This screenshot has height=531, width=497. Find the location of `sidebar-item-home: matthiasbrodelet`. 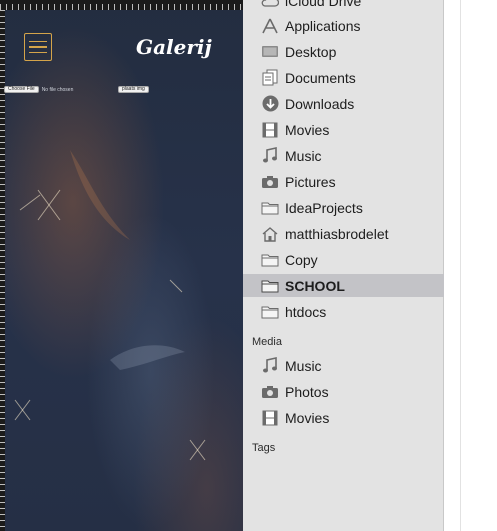

sidebar-item-home: matthiasbrodelet is located at coordinates (343, 233).